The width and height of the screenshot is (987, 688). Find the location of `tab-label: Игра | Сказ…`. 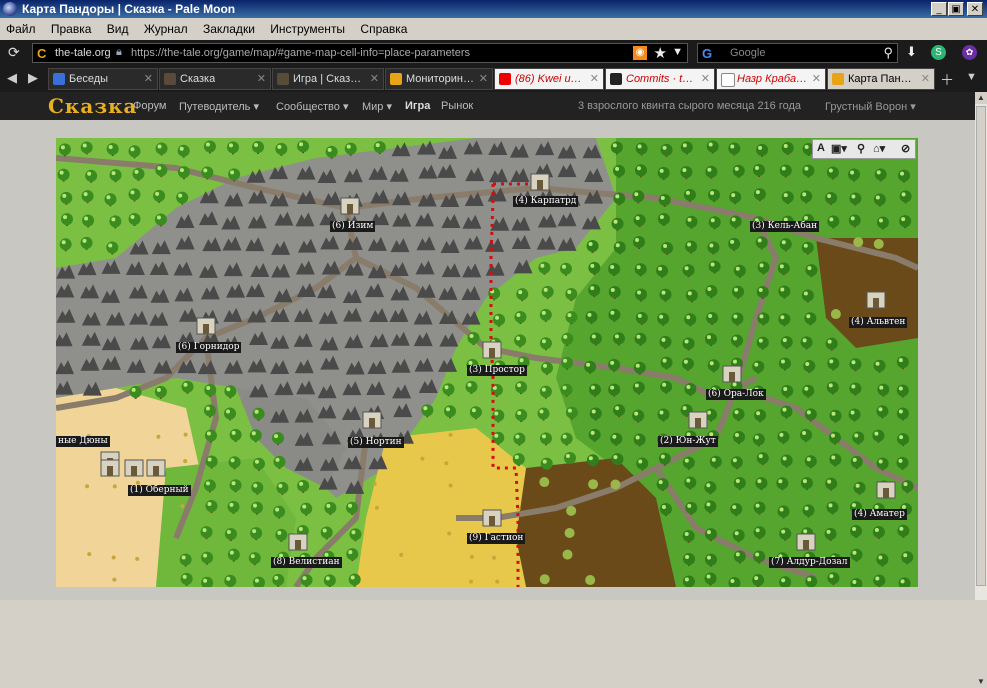

tab-label: Игра | Сказ… is located at coordinates (327, 79).